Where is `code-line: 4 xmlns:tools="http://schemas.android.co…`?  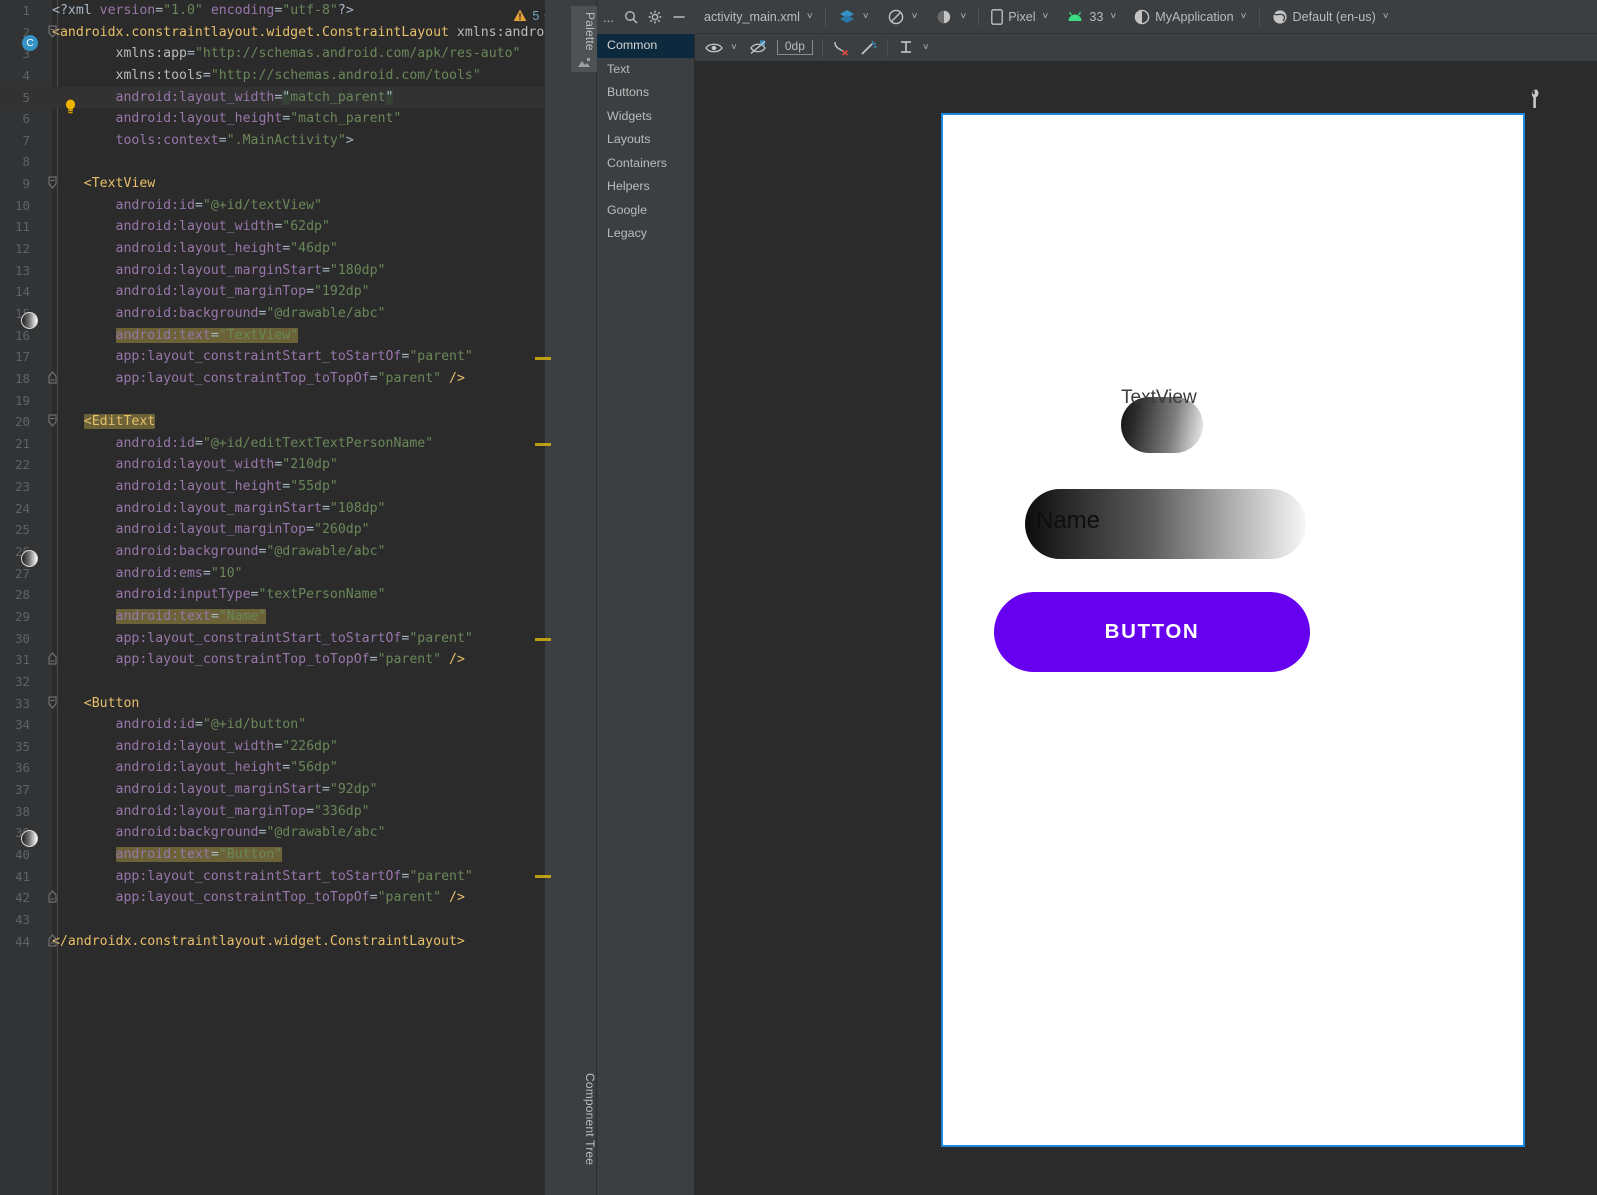 code-line: 4 xmlns:tools="http://schemas.android.co… is located at coordinates (272, 76).